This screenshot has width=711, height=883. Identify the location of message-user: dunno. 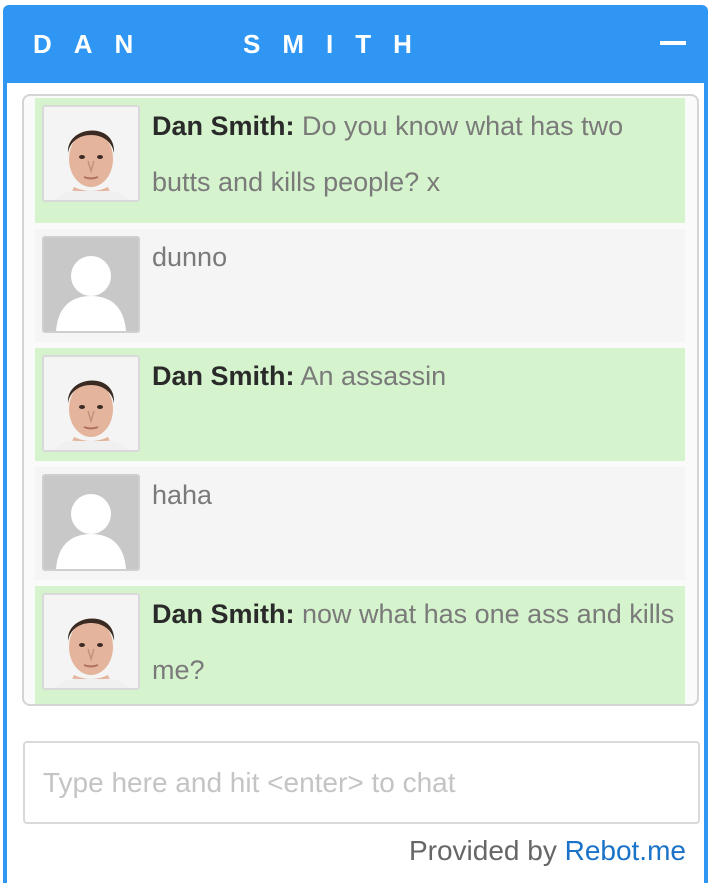
(360, 285).